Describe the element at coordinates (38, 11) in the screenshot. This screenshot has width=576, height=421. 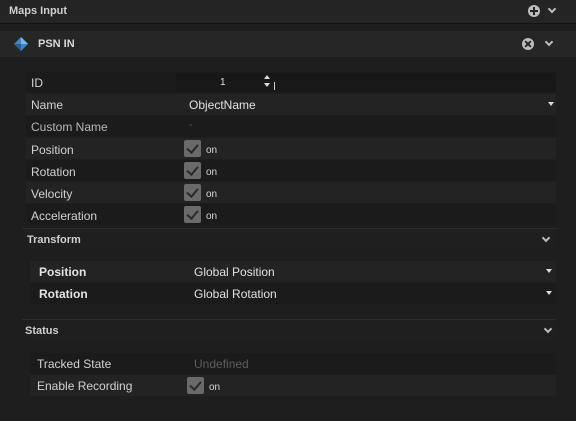
I see `panel-title: Maps Input` at that location.